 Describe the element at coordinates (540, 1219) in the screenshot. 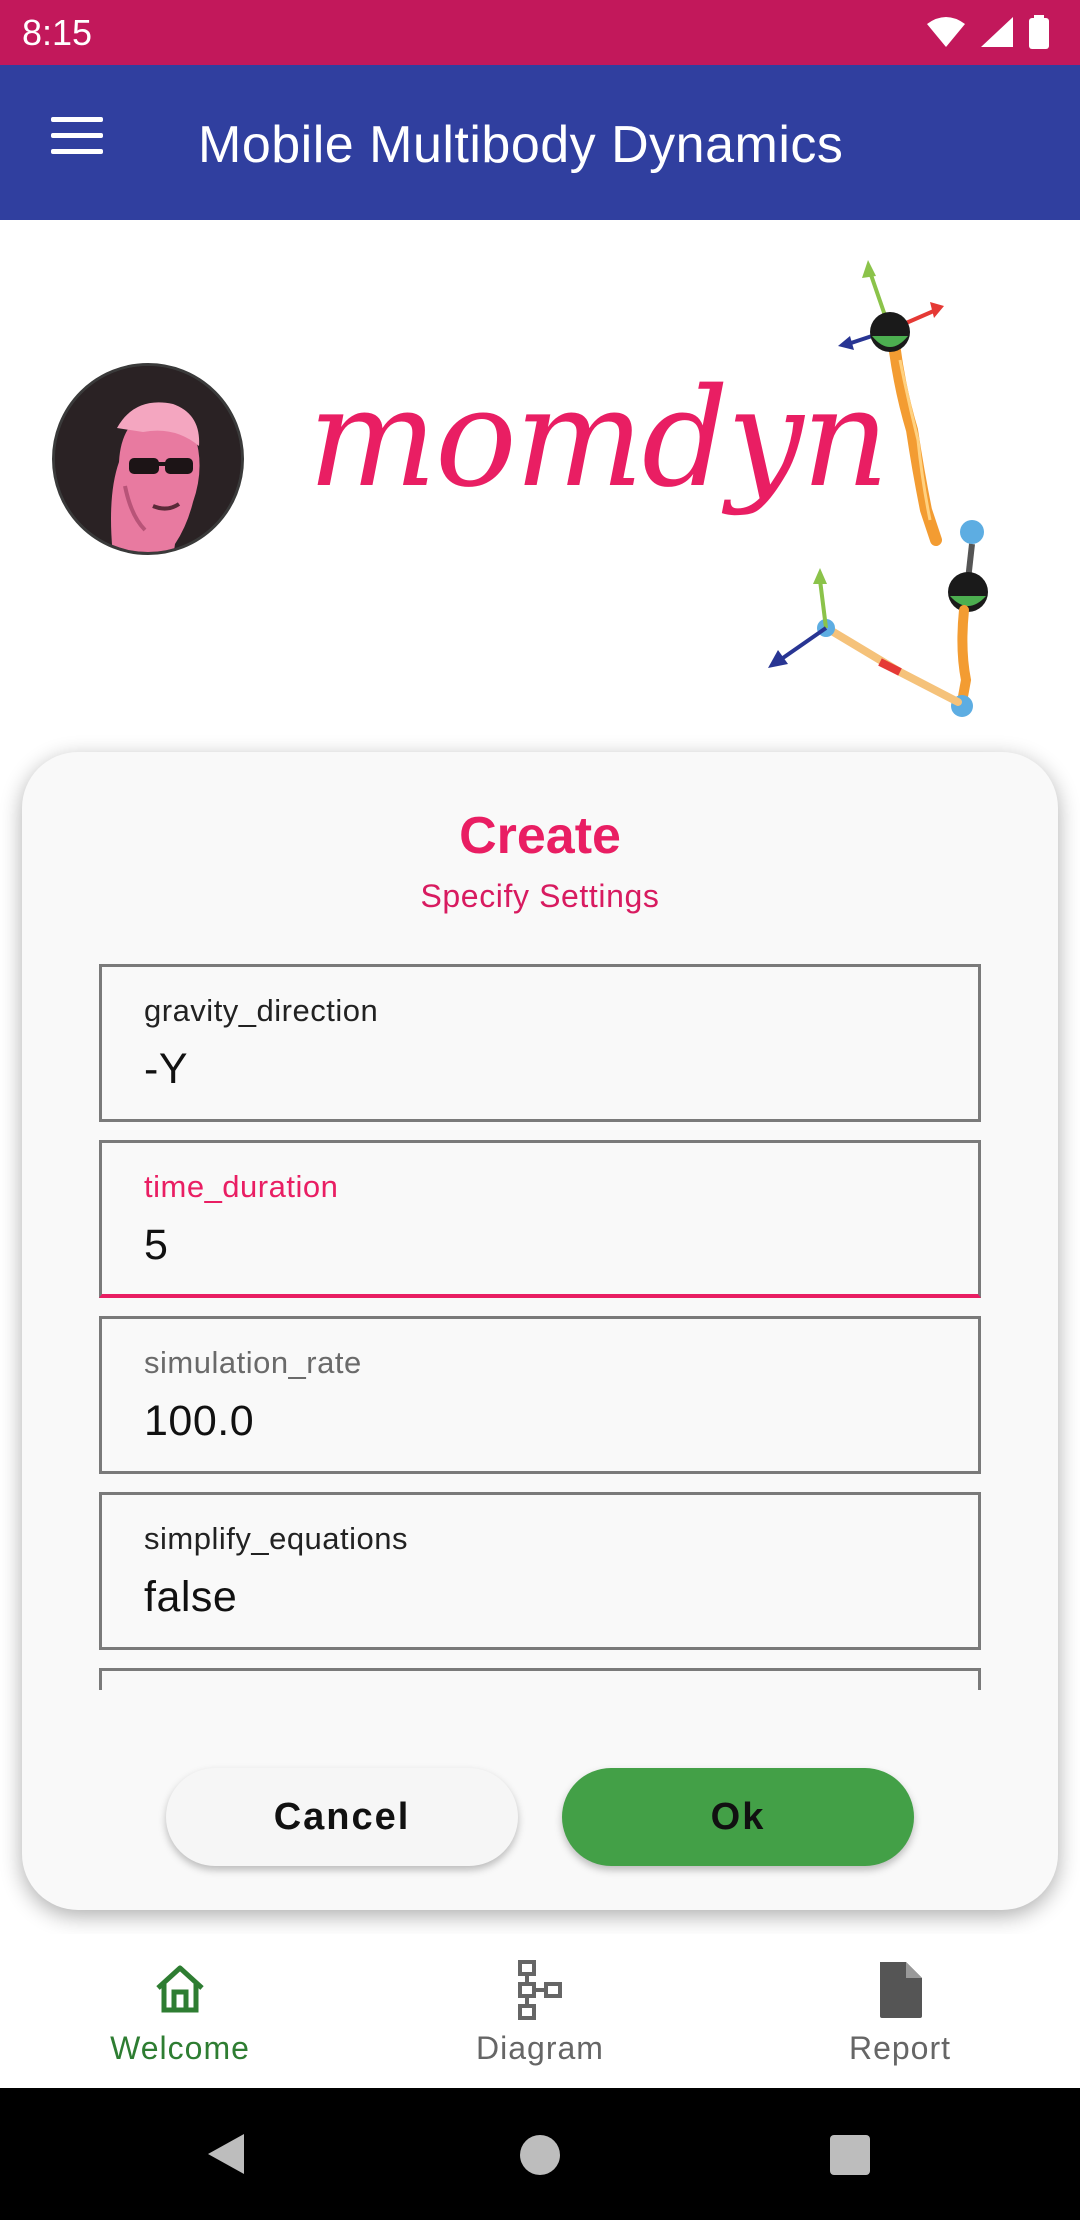

I see `time-duration-field: time_duration 5` at that location.